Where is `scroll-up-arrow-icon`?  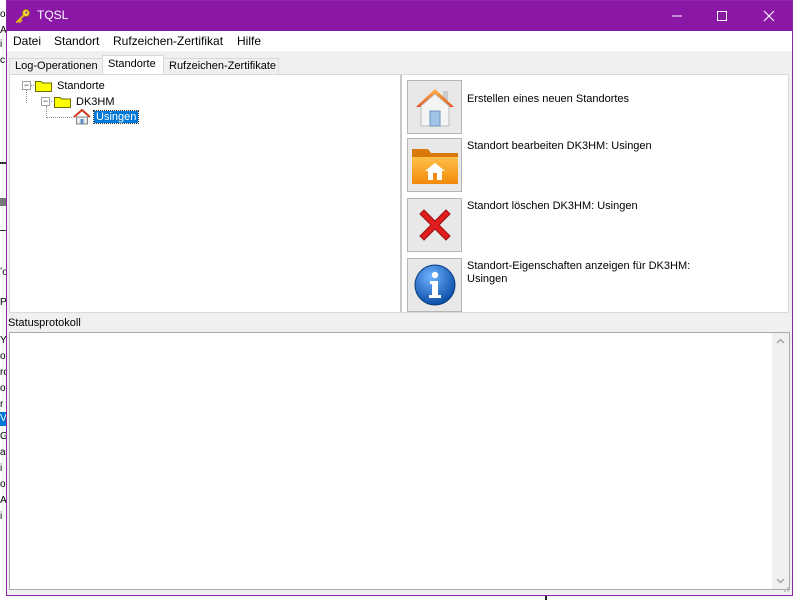 scroll-up-arrow-icon is located at coordinates (780, 341).